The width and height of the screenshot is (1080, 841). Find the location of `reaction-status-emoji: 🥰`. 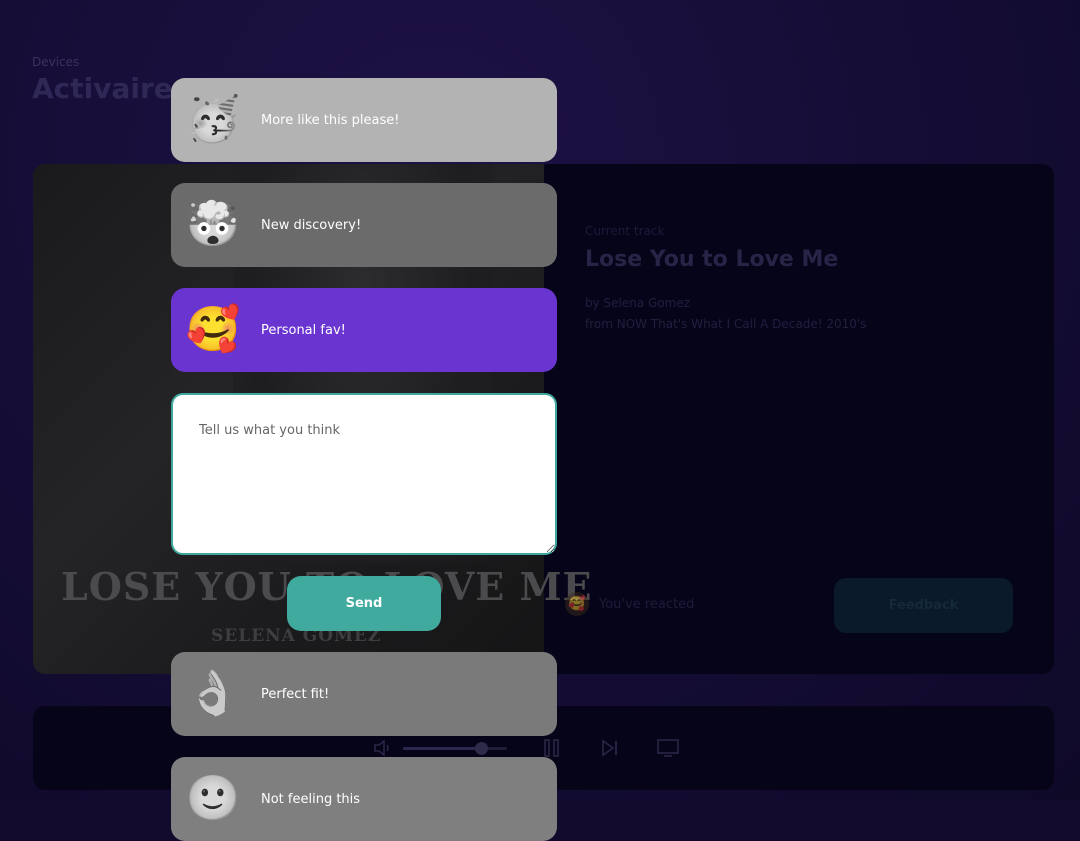

reaction-status-emoji: 🥰 is located at coordinates (577, 604).